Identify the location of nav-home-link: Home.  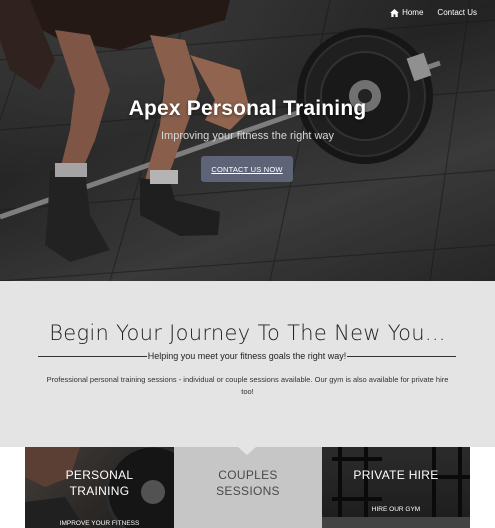
(406, 12).